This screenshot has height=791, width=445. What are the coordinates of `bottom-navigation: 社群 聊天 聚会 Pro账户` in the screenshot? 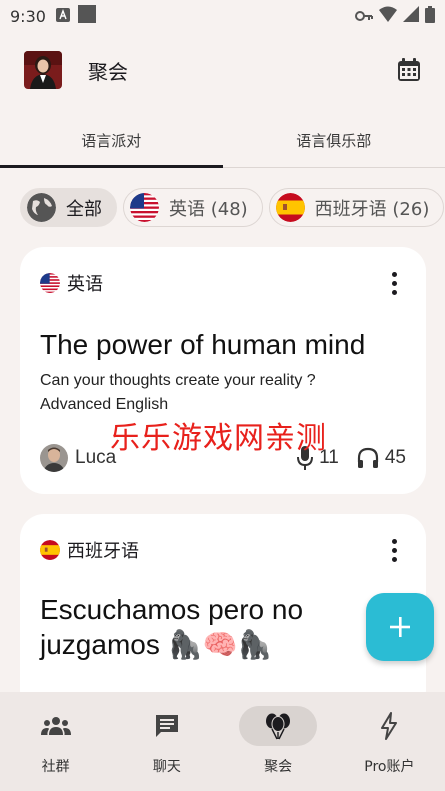 It's located at (222, 741).